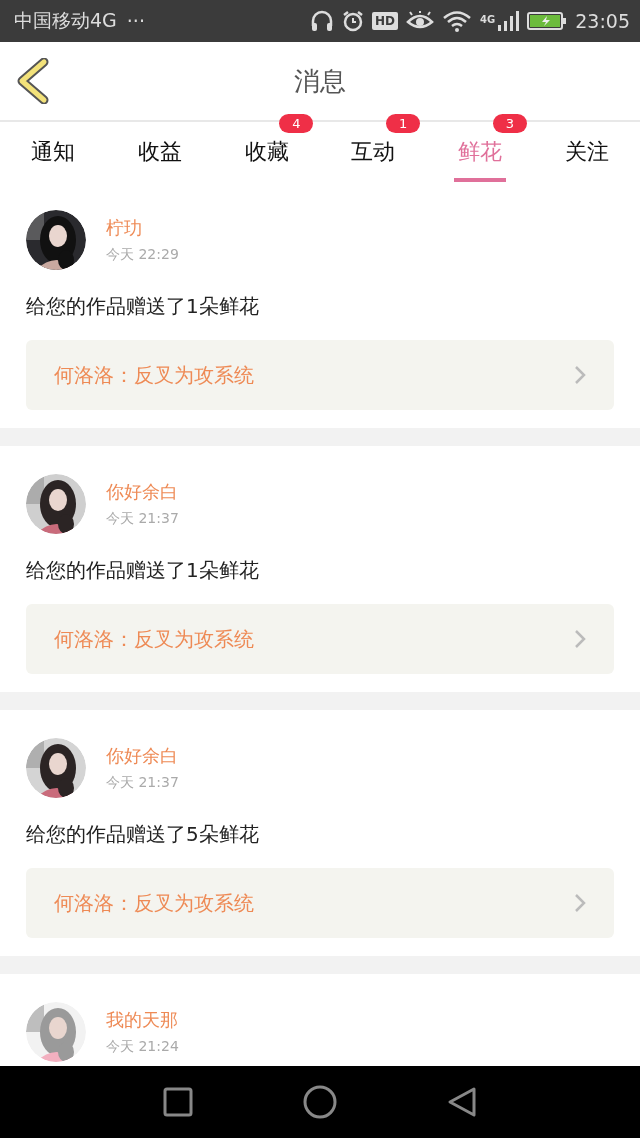 The image size is (640, 1138). I want to click on network-type: 4G, so click(488, 19).